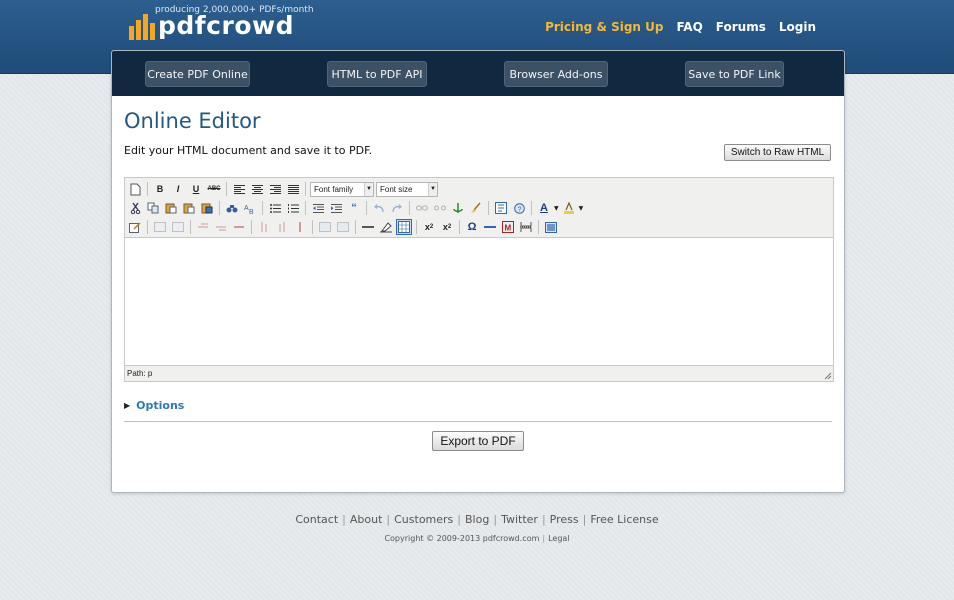 Image resolution: width=954 pixels, height=600 pixels. What do you see at coordinates (226, 25) in the screenshot?
I see `logo-text: pdfcrowd` at bounding box center [226, 25].